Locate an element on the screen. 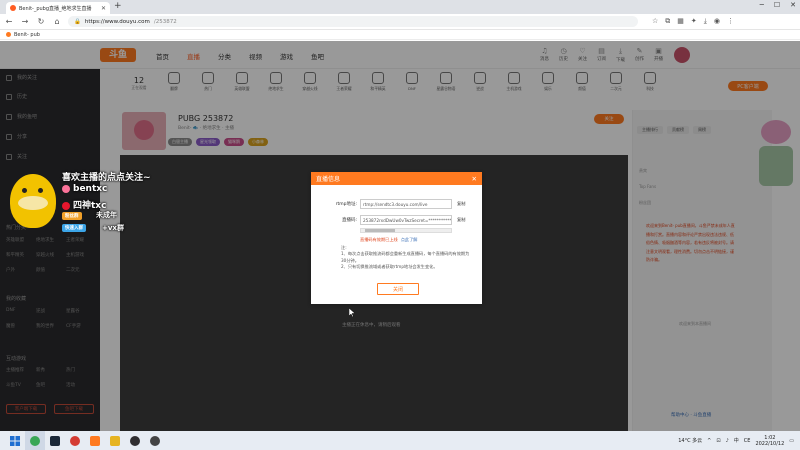 This screenshot has height=450, width=800. download-icon: ⤓ is located at coordinates (705, 21).